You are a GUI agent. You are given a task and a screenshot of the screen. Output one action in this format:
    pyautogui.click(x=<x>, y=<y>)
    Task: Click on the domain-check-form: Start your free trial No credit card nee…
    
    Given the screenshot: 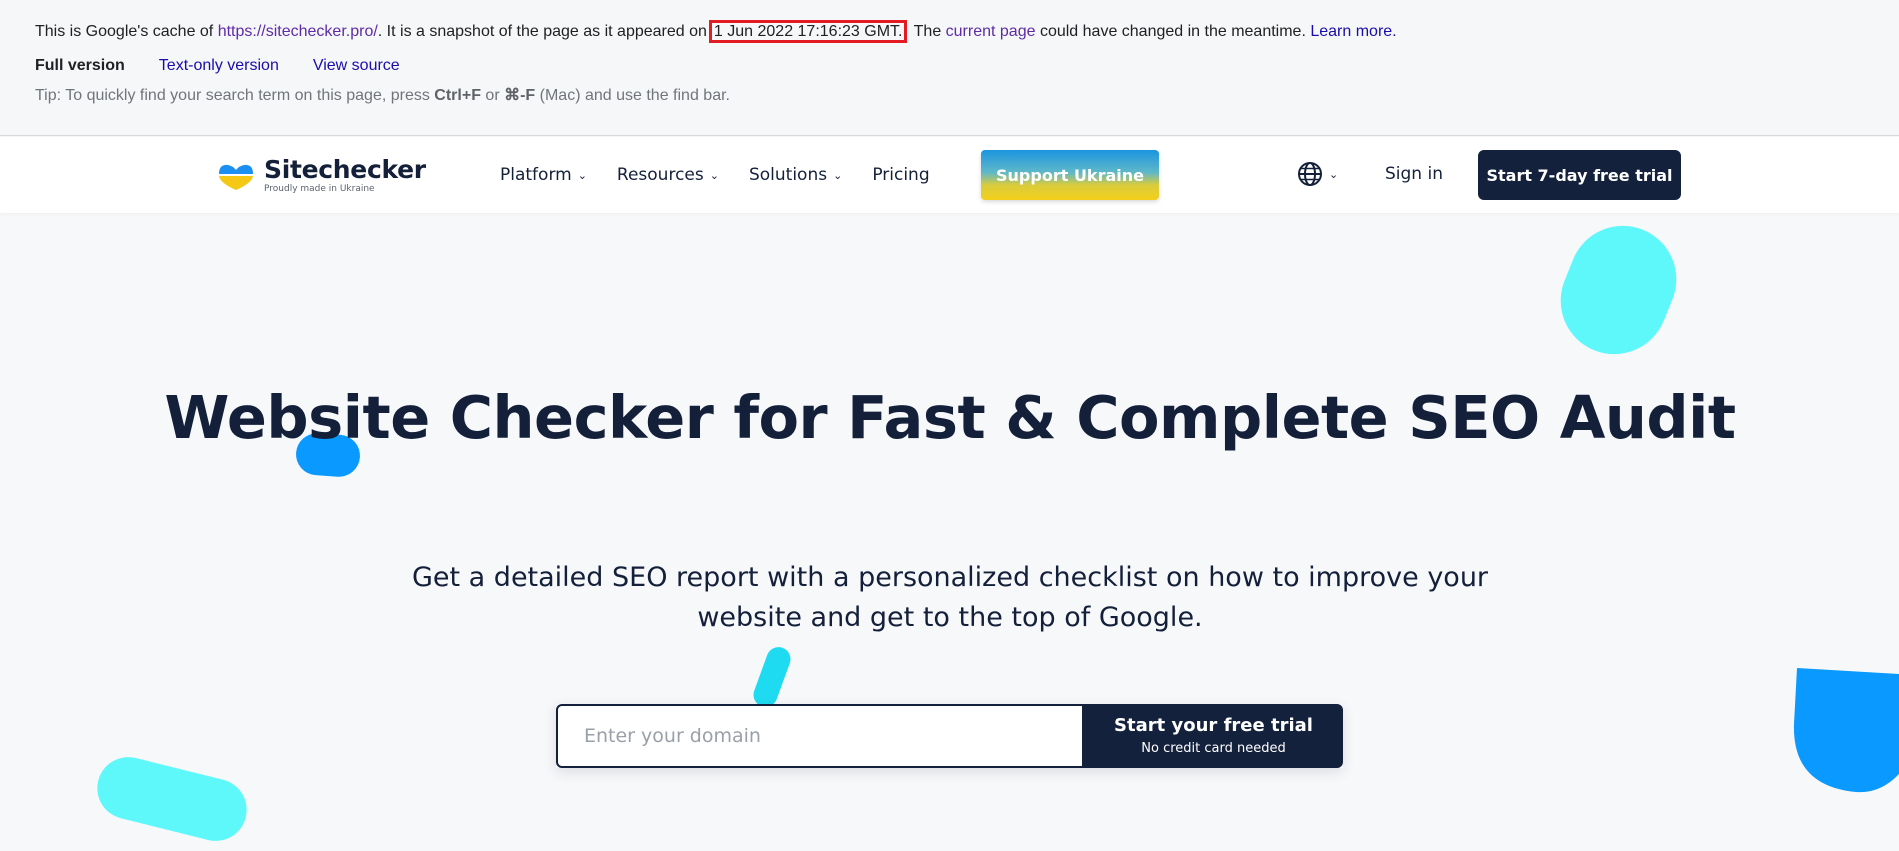 What is the action you would take?
    pyautogui.click(x=949, y=736)
    